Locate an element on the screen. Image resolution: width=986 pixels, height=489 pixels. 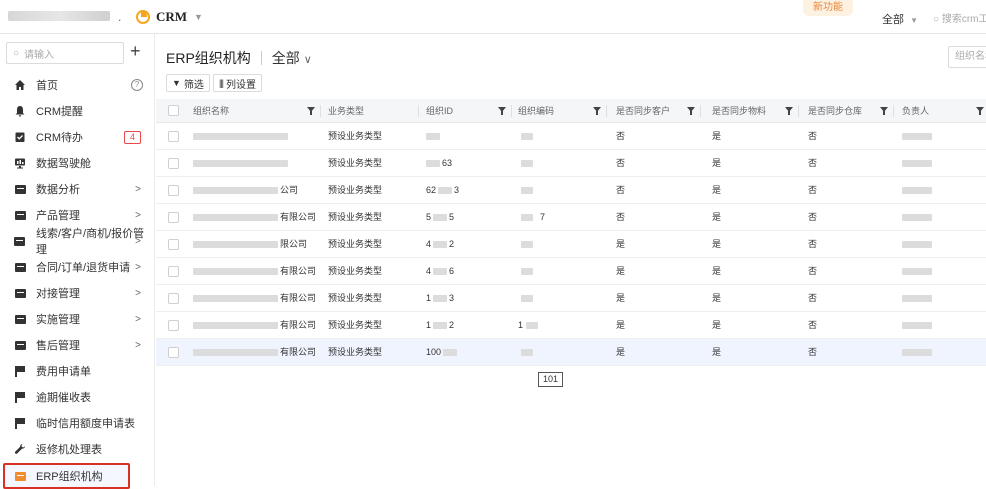
sidebar-search-placeholder: 请输入 is located at coordinates (39, 55).